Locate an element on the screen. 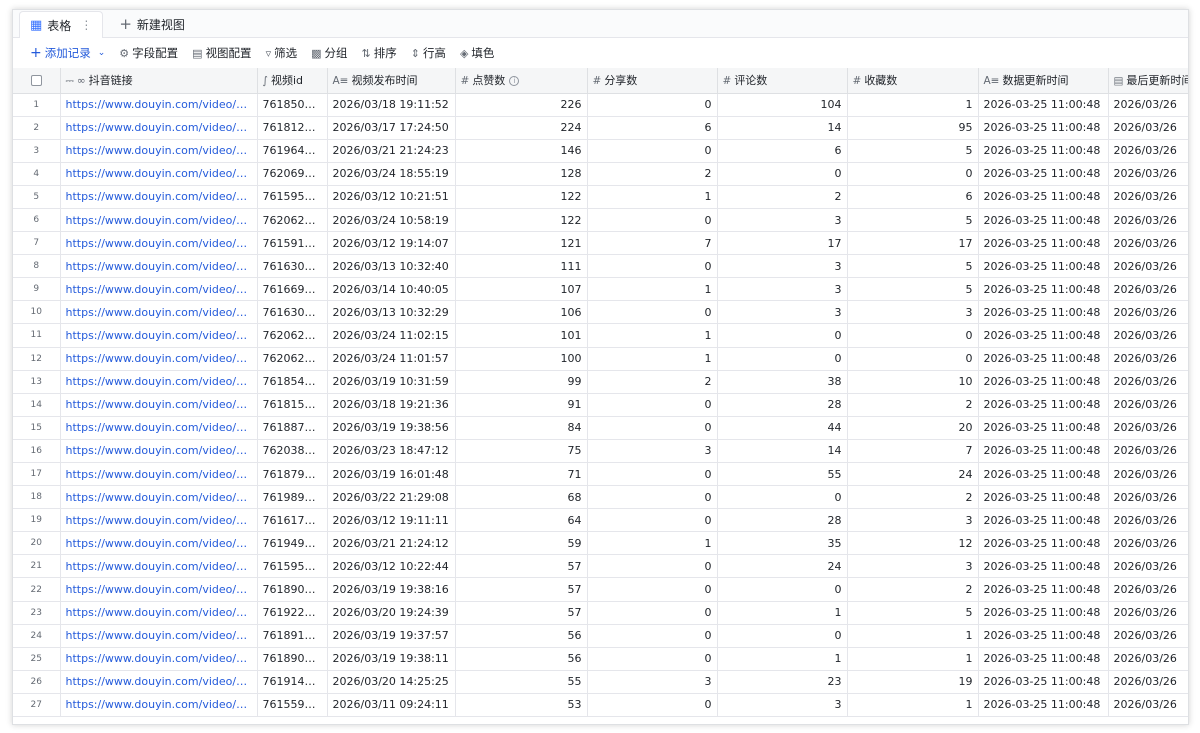 The width and height of the screenshot is (1200, 733). cell-comments: 104 is located at coordinates (782, 105).